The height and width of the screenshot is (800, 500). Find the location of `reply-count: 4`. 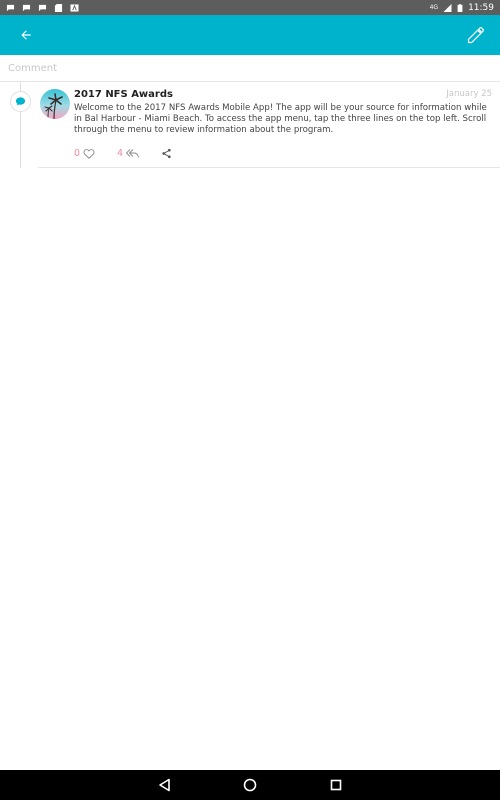

reply-count: 4 is located at coordinates (120, 153).